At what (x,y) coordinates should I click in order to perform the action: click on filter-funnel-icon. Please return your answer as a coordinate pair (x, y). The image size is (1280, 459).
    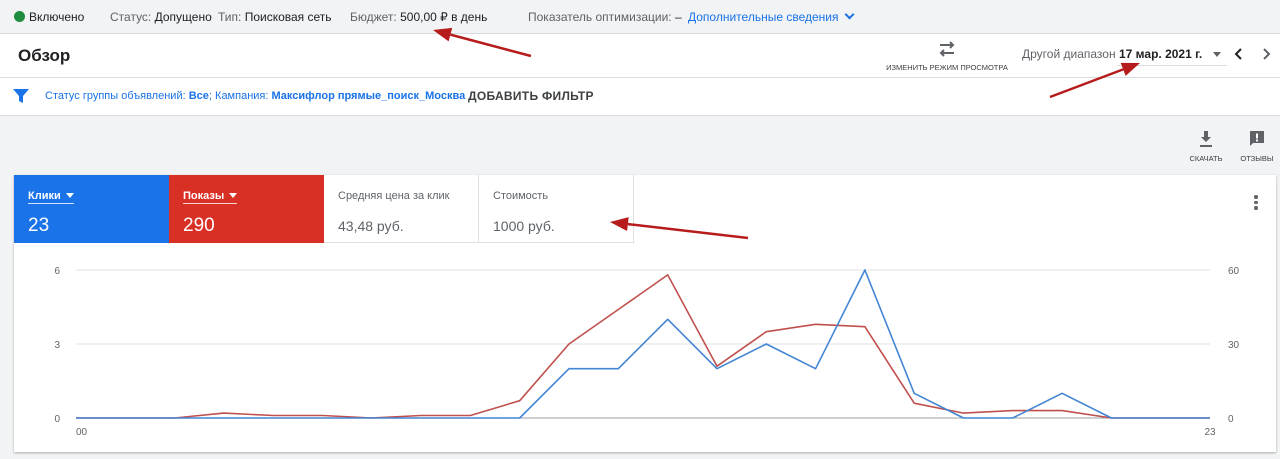
    Looking at the image, I should click on (21, 96).